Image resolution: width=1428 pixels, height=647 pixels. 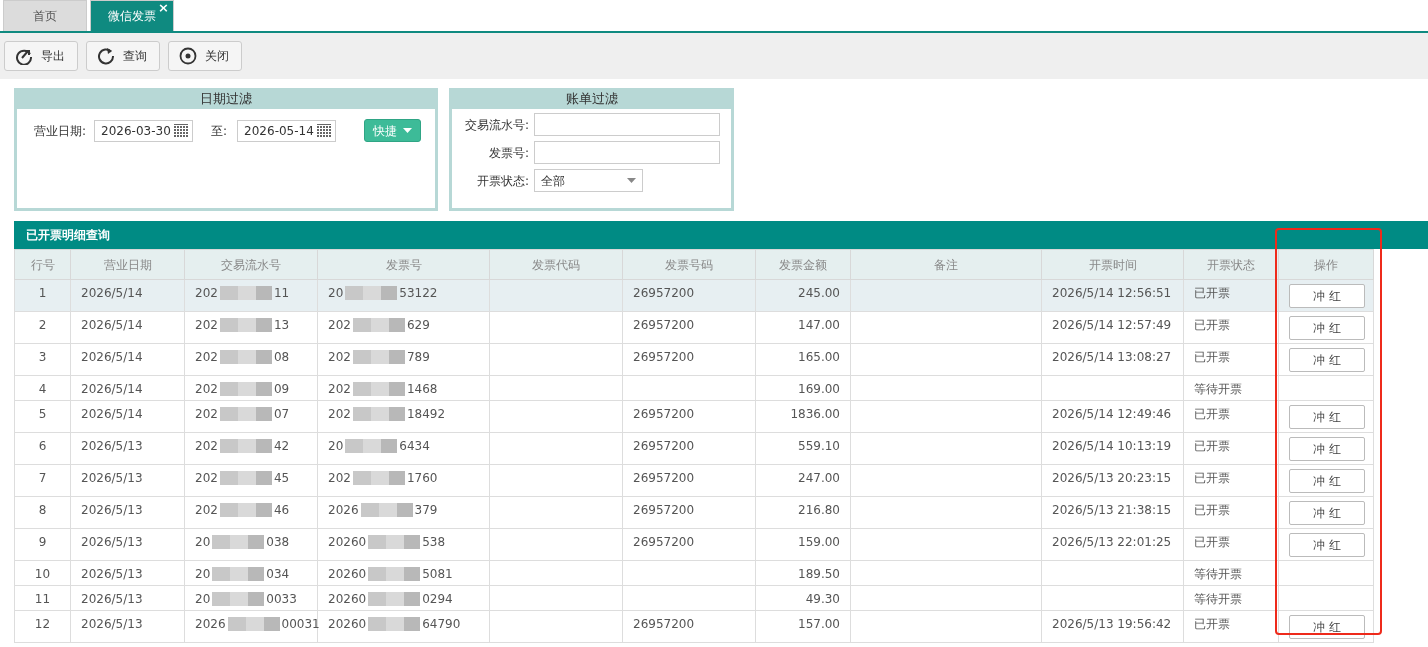 I want to click on row-number: 7, so click(x=42, y=478).